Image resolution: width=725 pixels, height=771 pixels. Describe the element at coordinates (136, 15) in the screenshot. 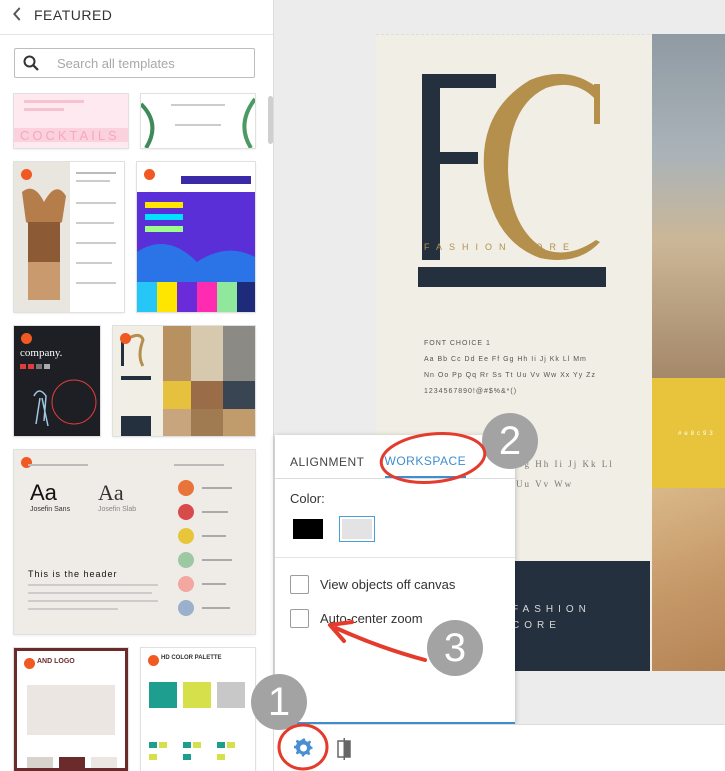

I see `featured-back-button: FEATURED` at that location.